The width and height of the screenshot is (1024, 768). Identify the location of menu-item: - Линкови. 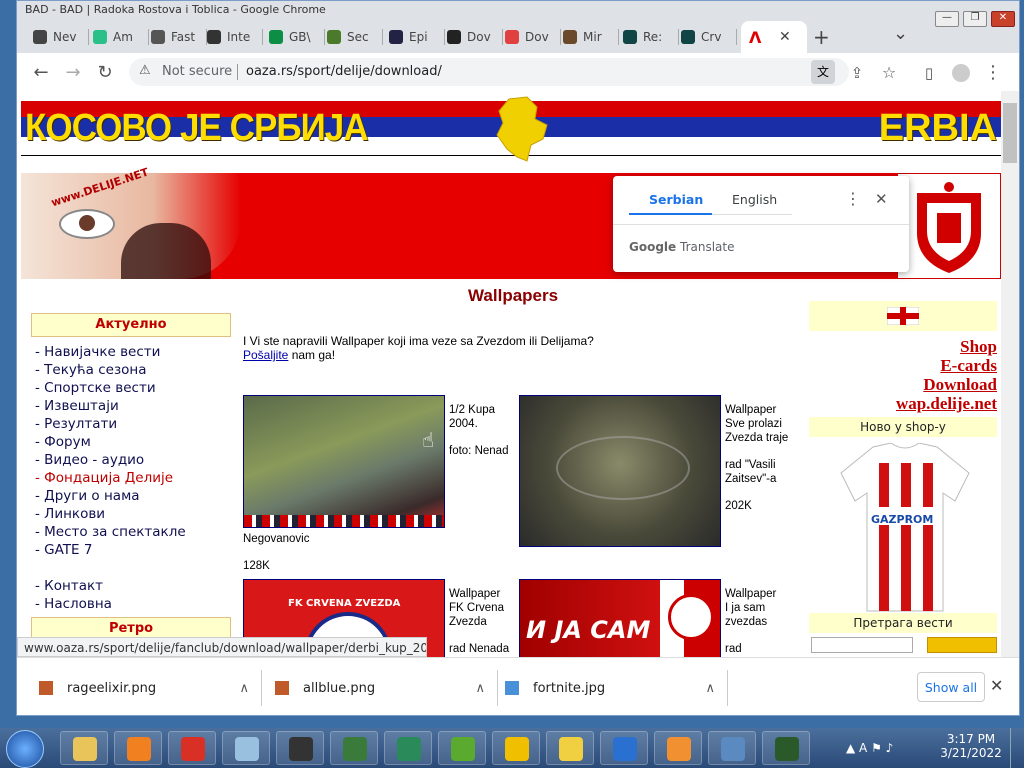
(131, 514).